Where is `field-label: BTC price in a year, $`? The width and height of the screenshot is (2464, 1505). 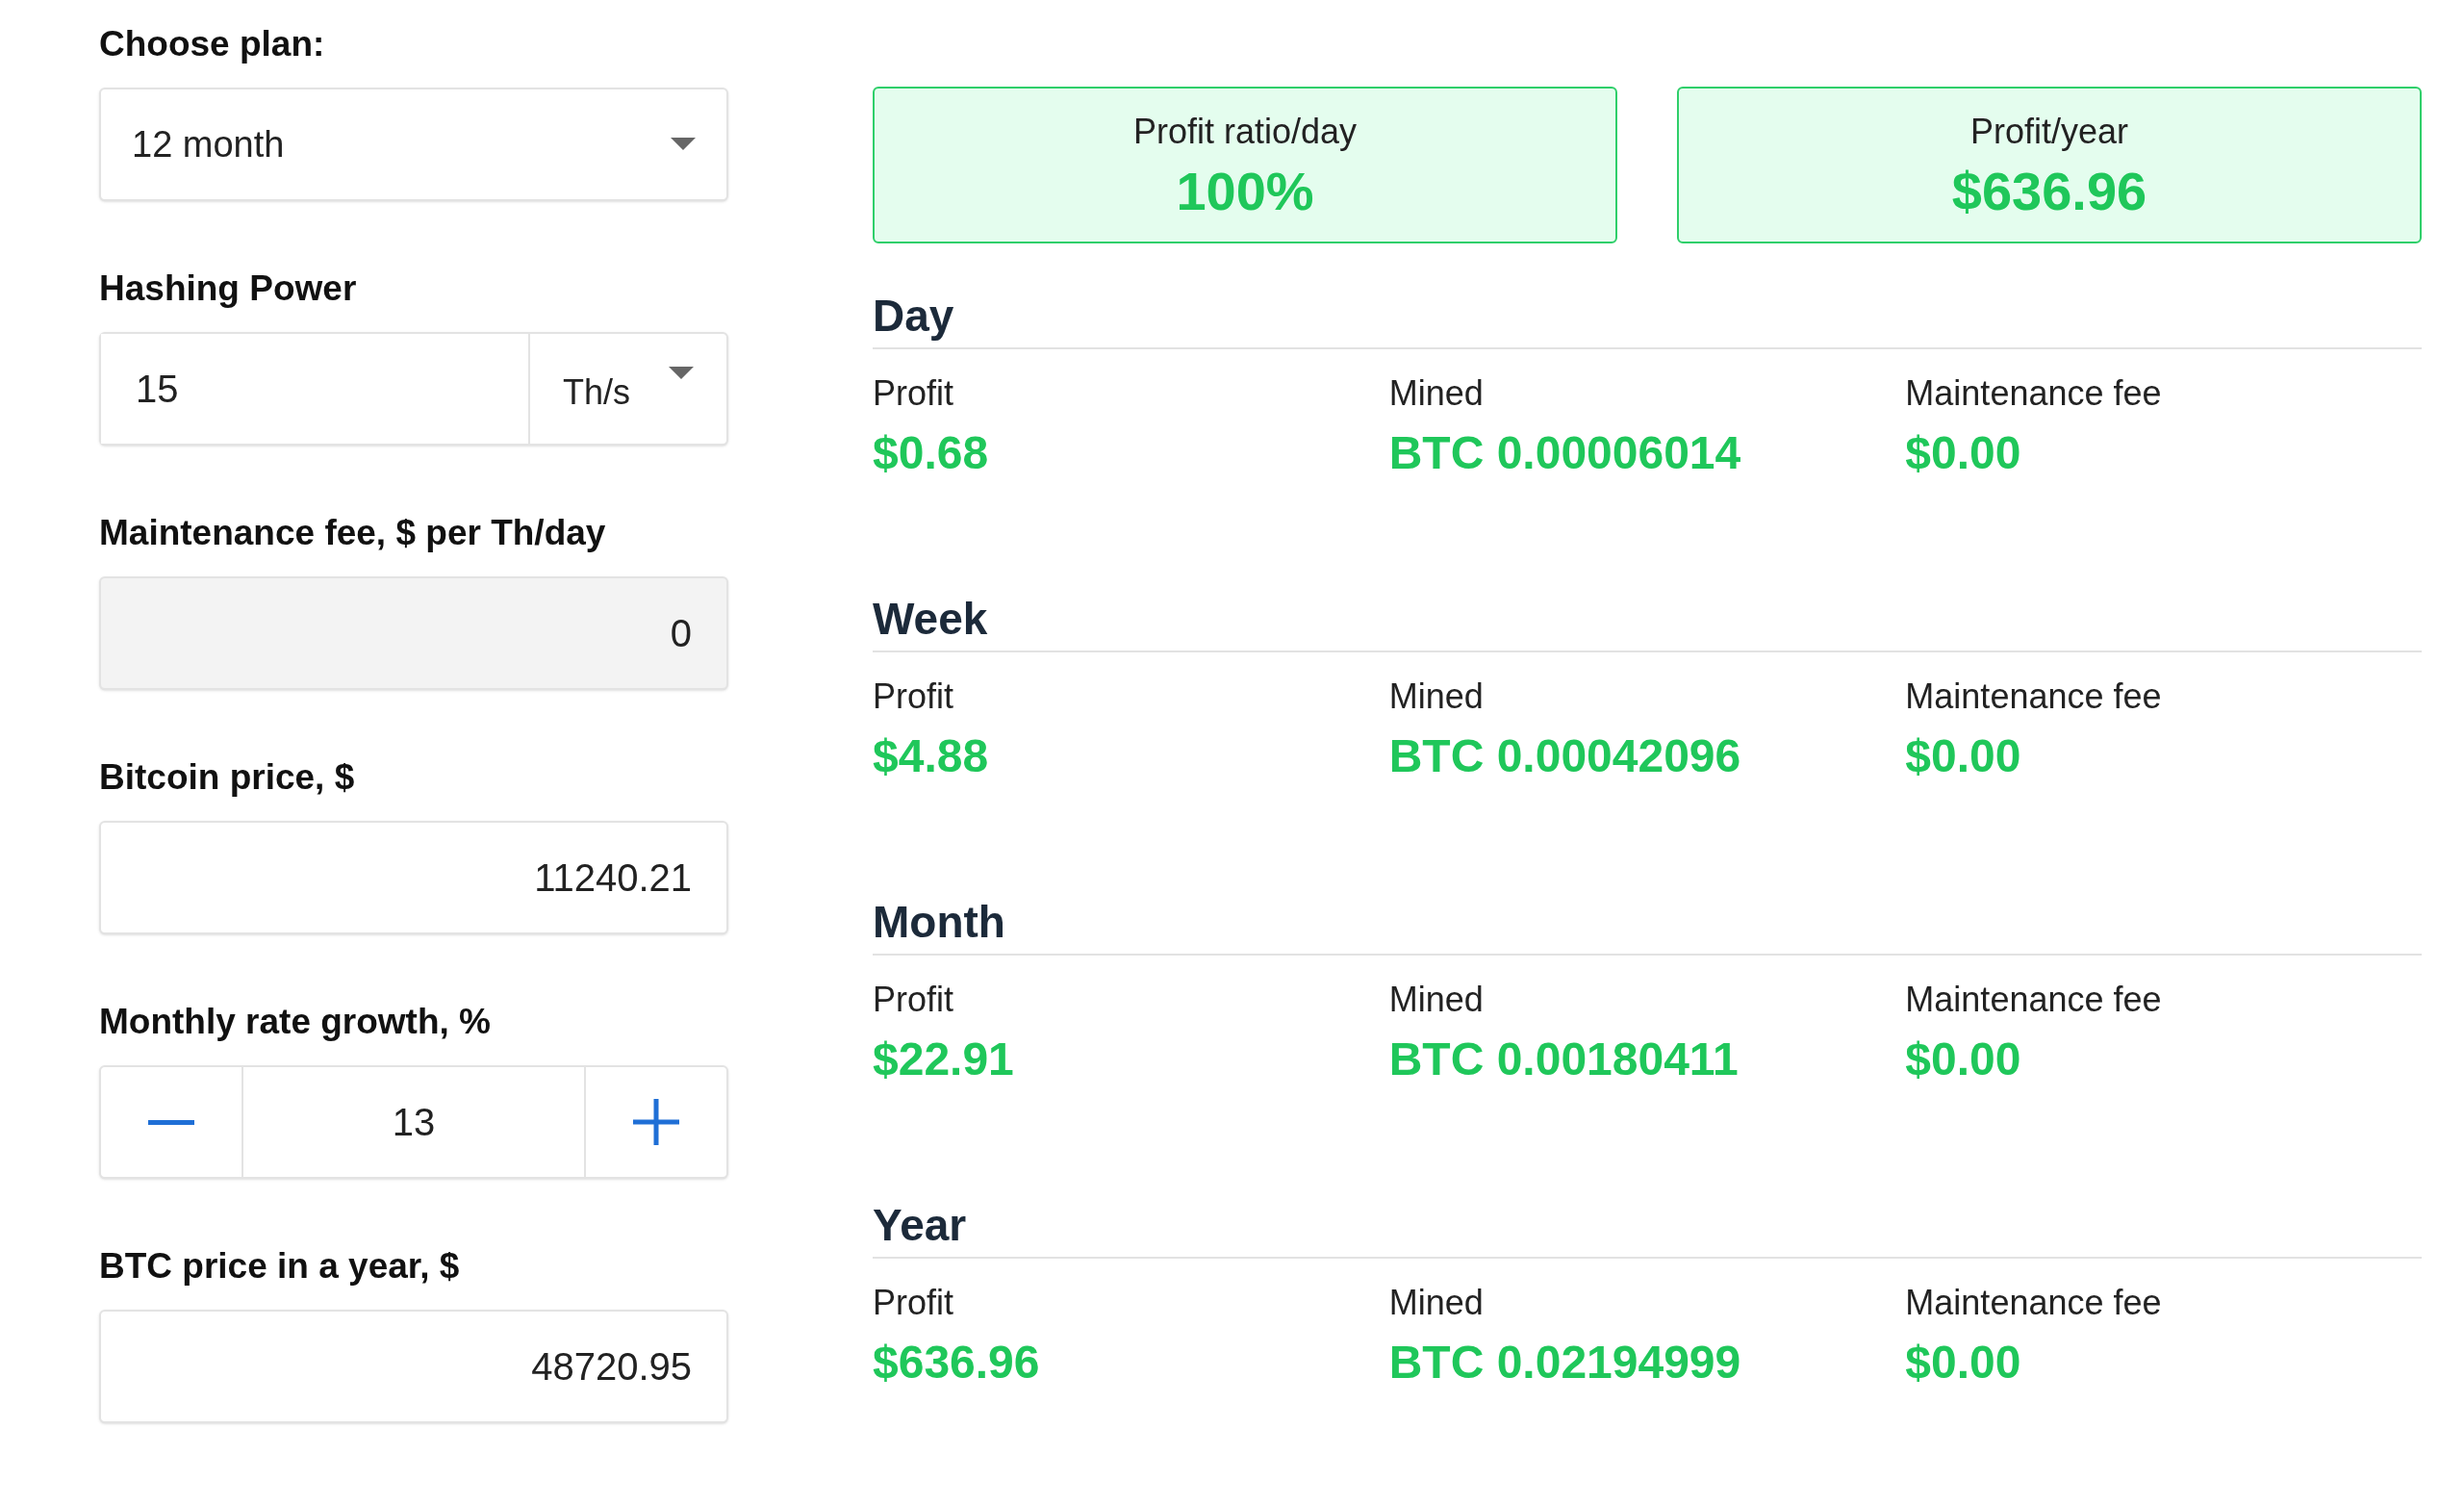
field-label: BTC price in a year, $ is located at coordinates (280, 1266).